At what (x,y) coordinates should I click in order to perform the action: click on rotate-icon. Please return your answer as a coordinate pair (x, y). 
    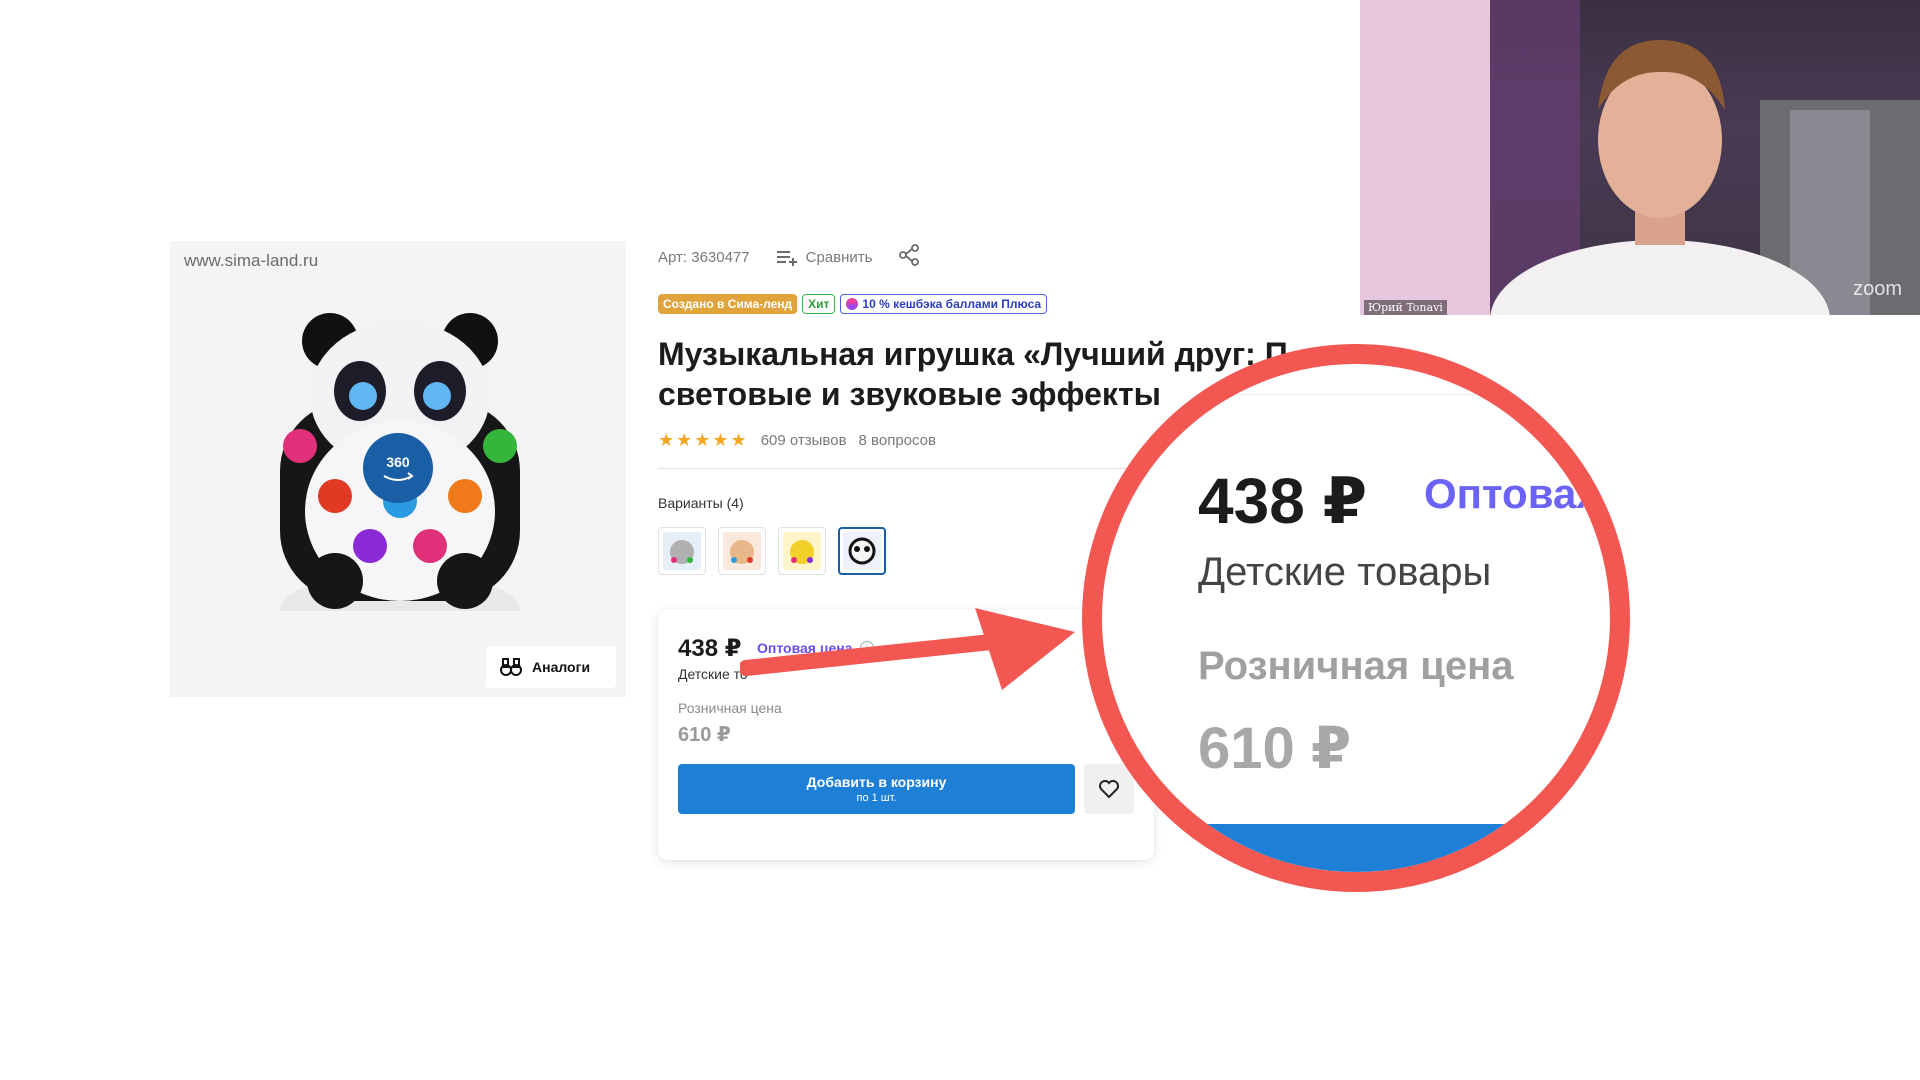
    Looking at the image, I should click on (398, 476).